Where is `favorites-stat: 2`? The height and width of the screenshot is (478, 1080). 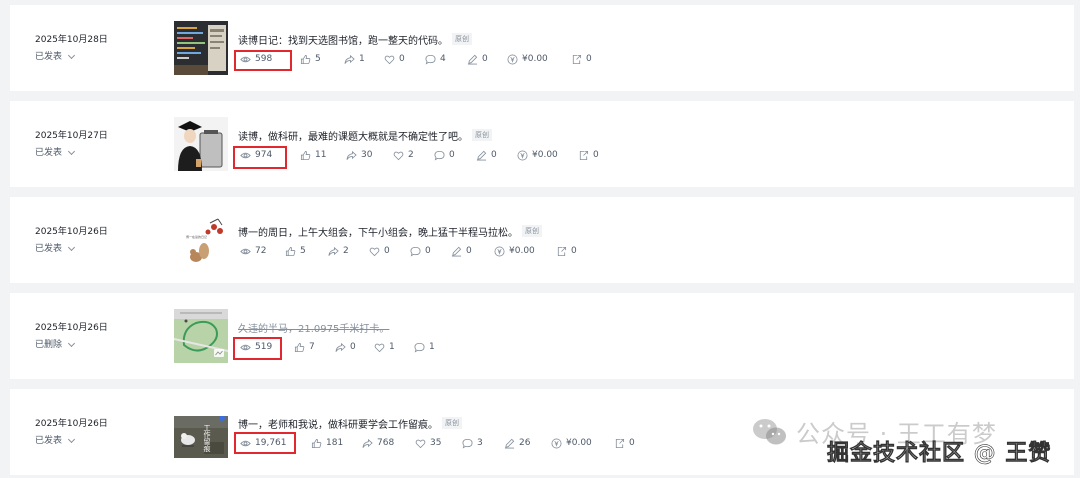 favorites-stat: 2 is located at coordinates (403, 155).